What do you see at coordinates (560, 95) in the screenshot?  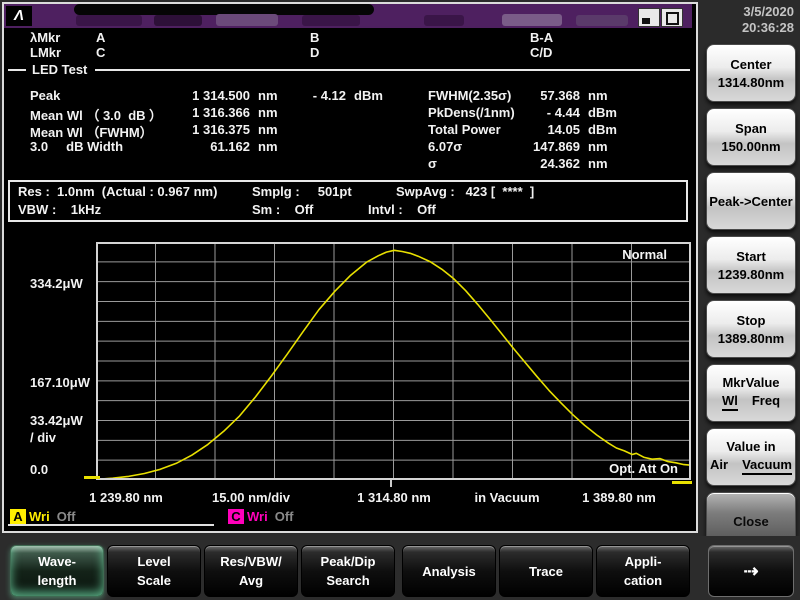 I see `meas-value: 57.368` at bounding box center [560, 95].